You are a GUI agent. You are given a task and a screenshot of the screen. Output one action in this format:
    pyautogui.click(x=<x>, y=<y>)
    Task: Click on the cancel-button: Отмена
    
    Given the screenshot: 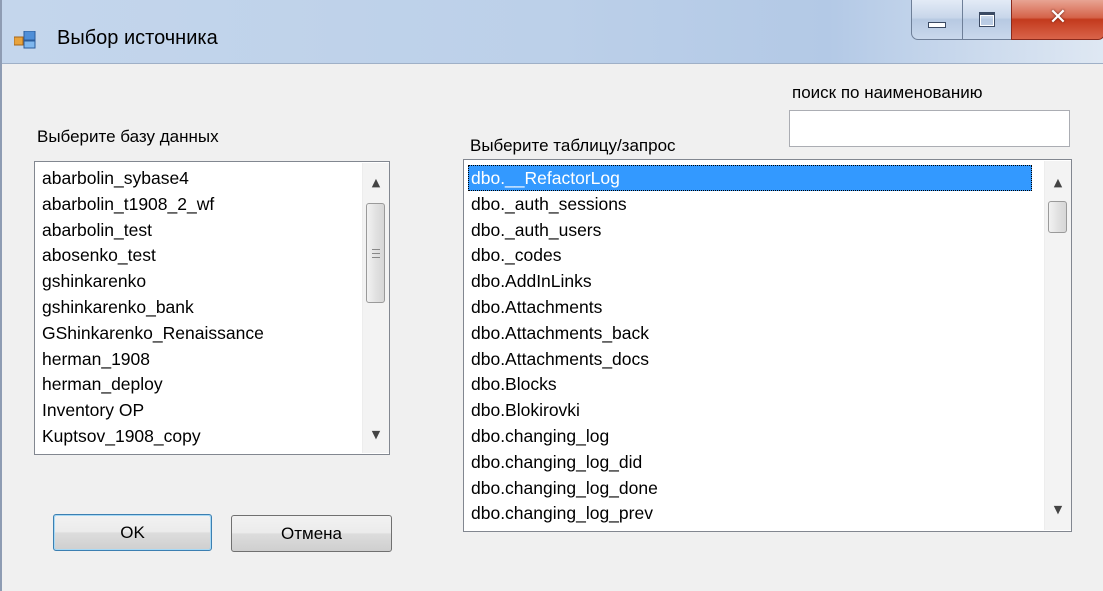 What is the action you would take?
    pyautogui.click(x=311, y=533)
    